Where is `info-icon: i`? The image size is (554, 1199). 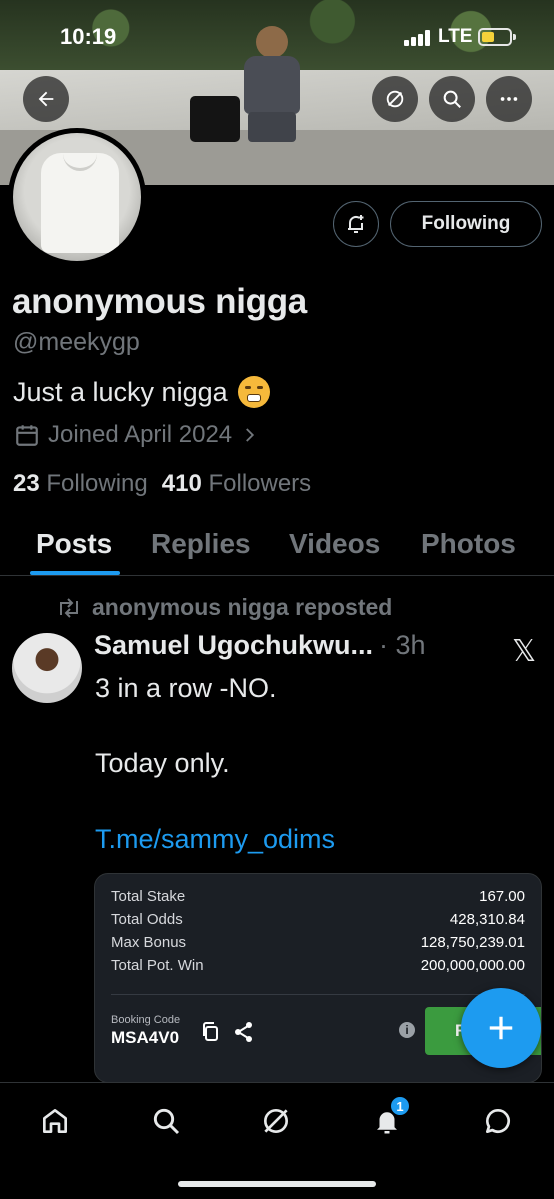
info-icon: i is located at coordinates (407, 1030).